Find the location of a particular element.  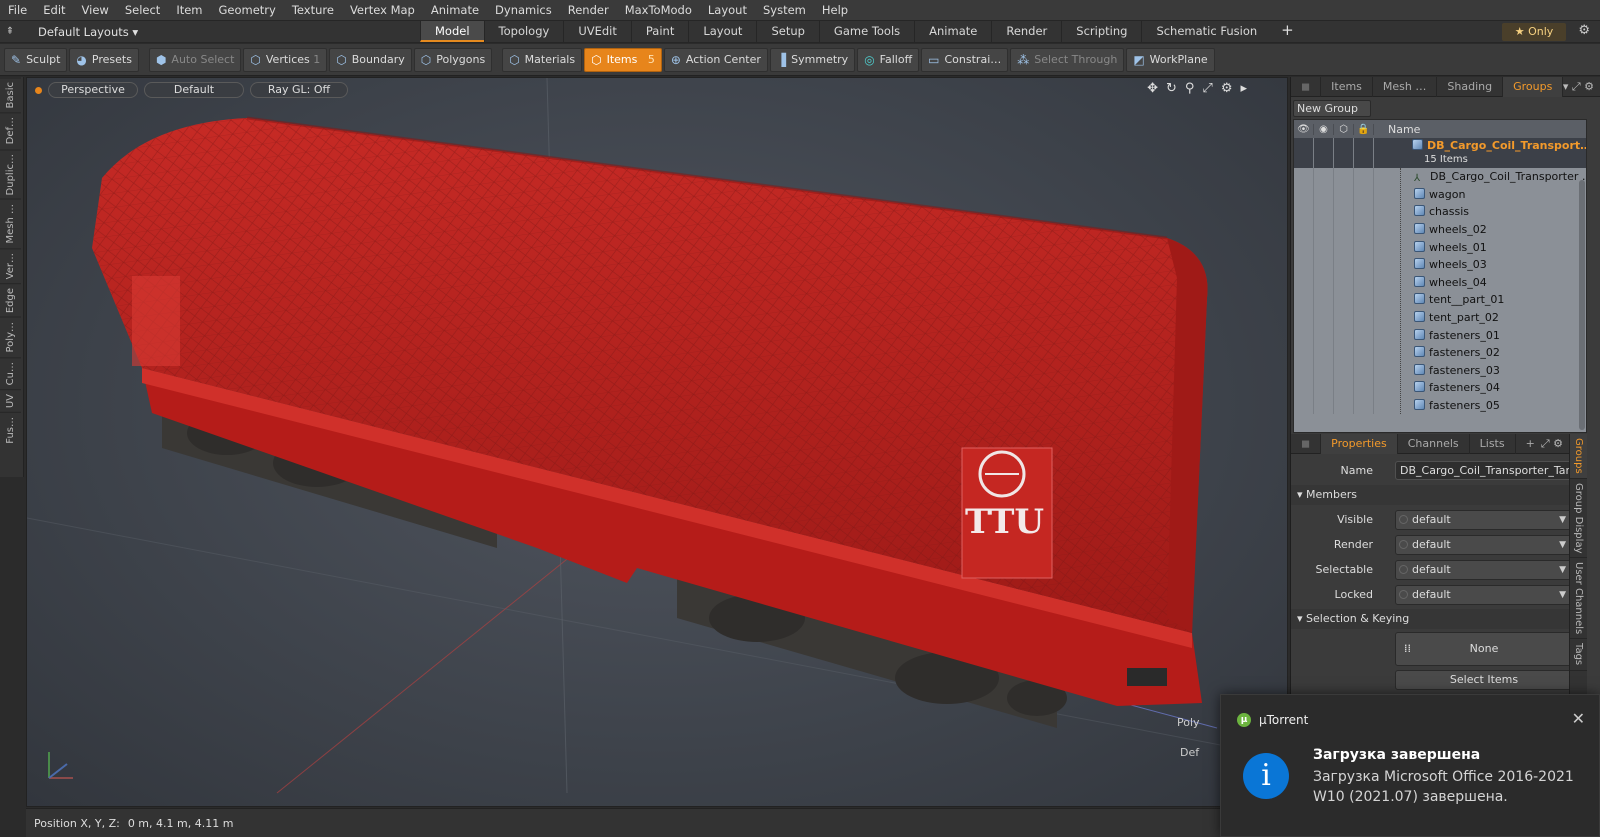

groups-scrollbar is located at coordinates (1582, 305).